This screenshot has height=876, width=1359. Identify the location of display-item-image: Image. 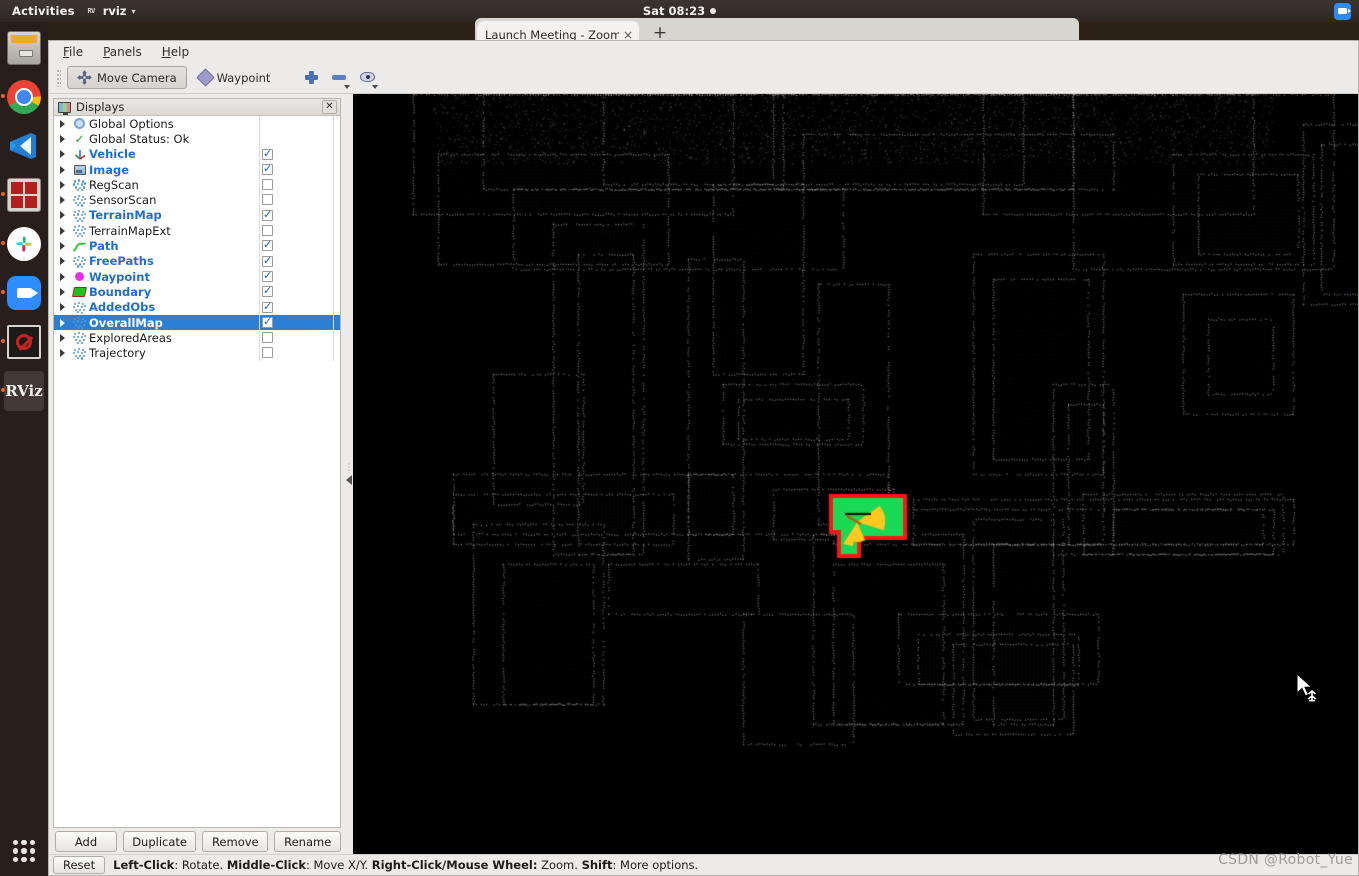
(197, 169).